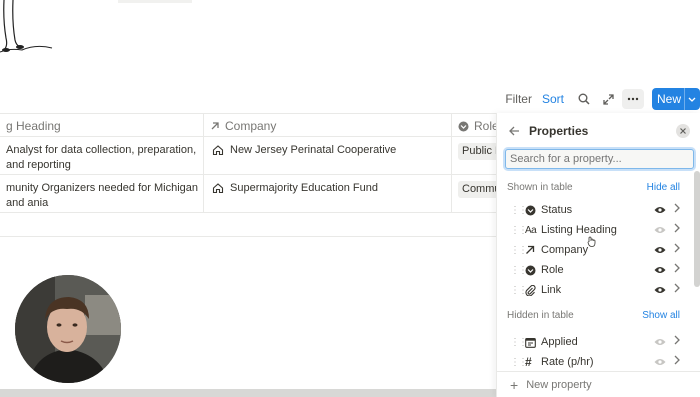  Describe the element at coordinates (598, 187) in the screenshot. I see `shown-section-header: Shown in table Hide all` at that location.